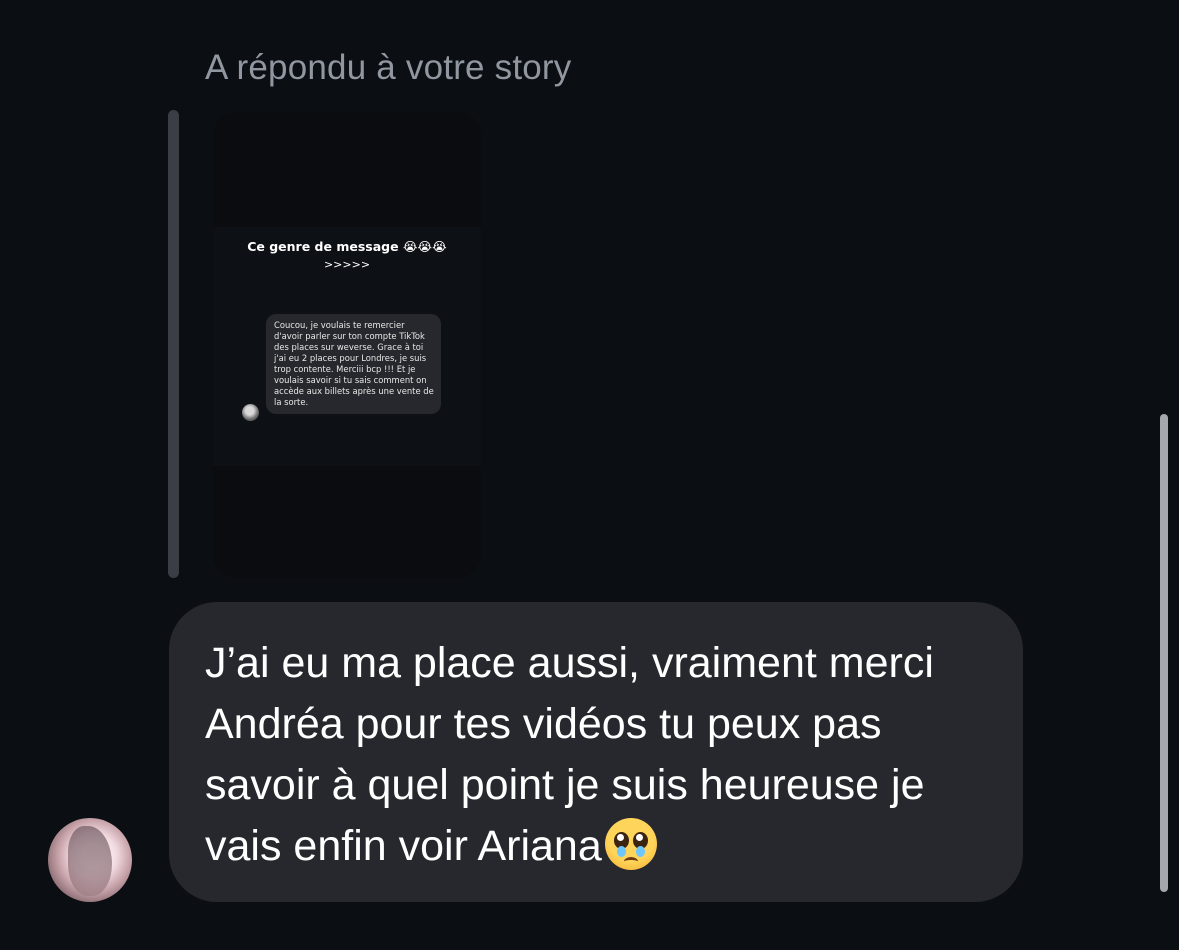  I want to click on pleading-face-icon, so click(630, 844).